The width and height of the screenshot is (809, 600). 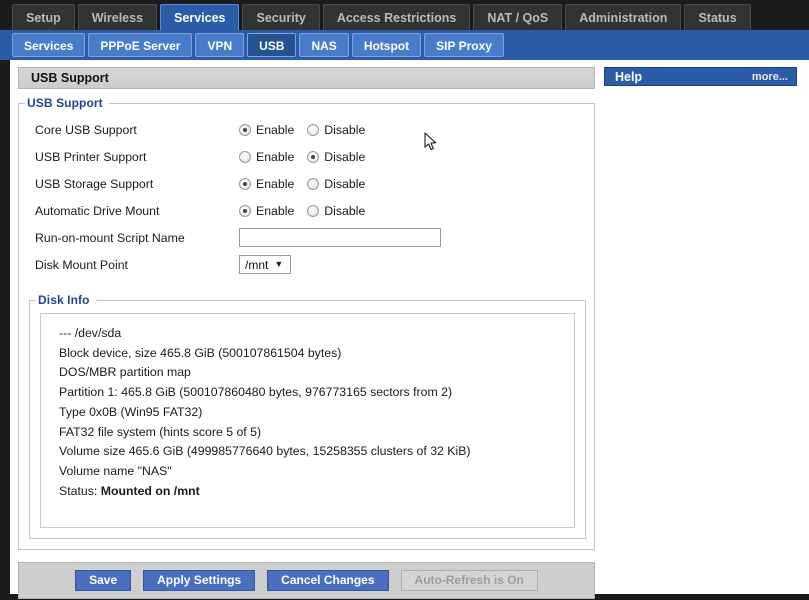 I want to click on save-button: Save, so click(x=103, y=580).